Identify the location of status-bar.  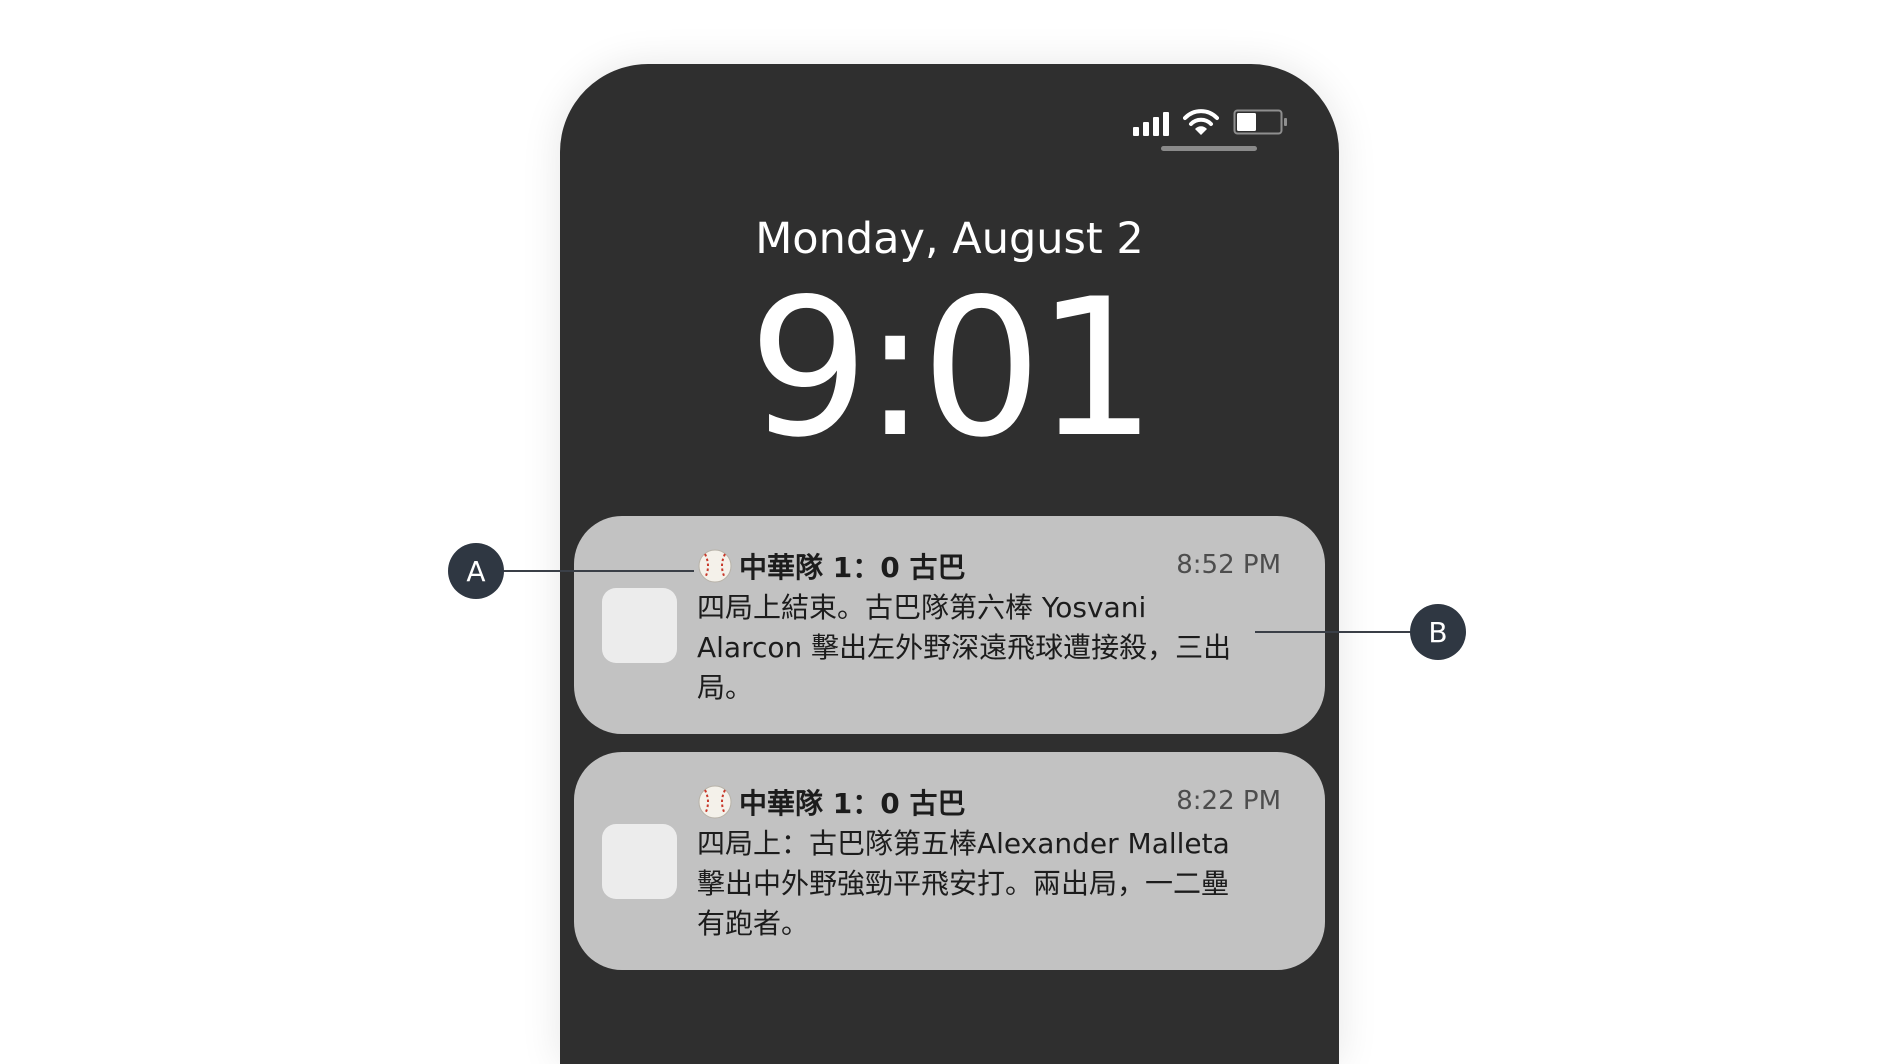
(1211, 121).